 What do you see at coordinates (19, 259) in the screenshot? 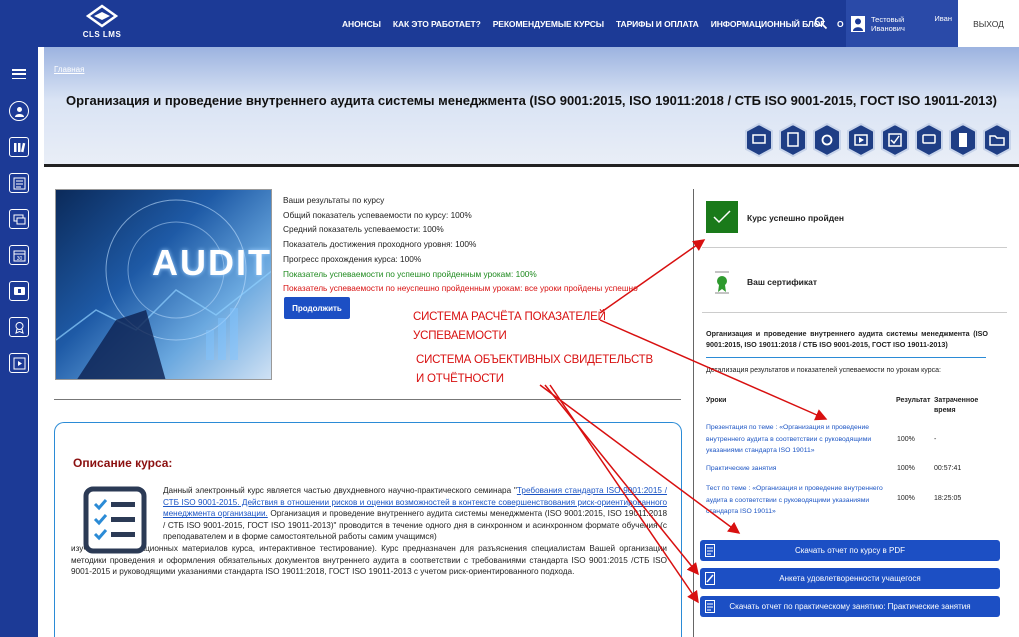
I see `svg-text: 30` at bounding box center [19, 259].